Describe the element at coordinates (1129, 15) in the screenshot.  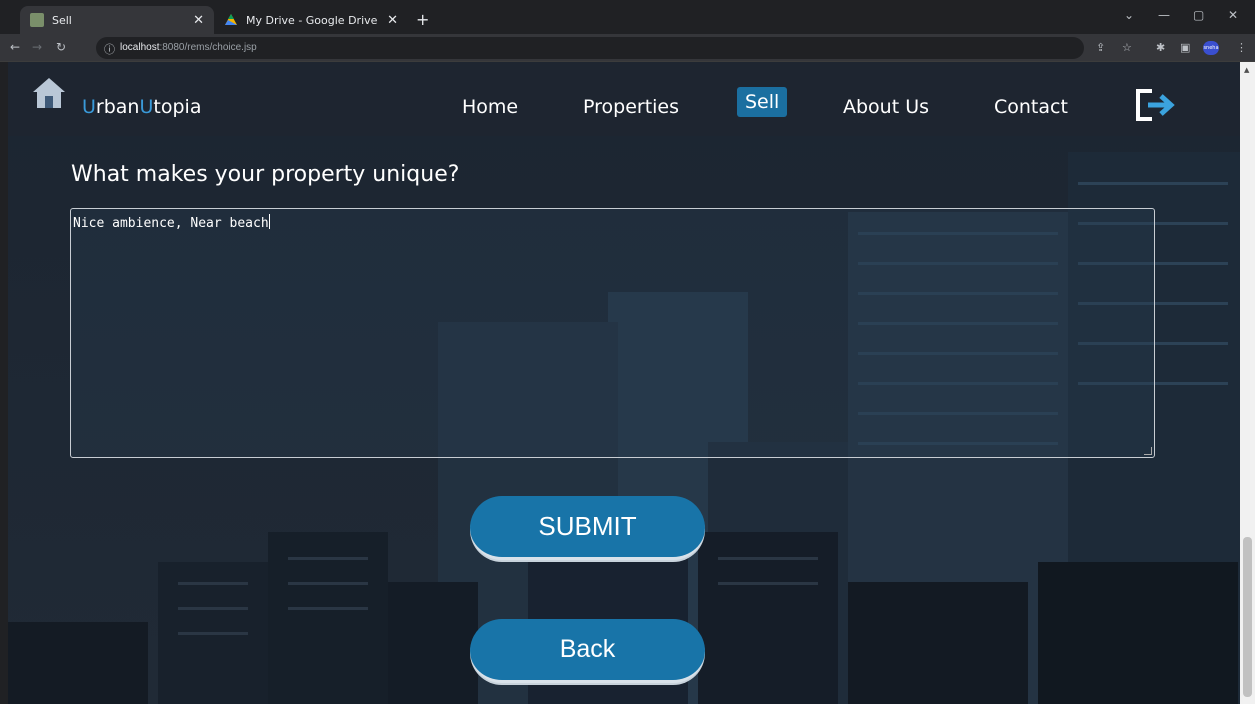
I see `tab-search-chevron-icon: ⌄` at that location.